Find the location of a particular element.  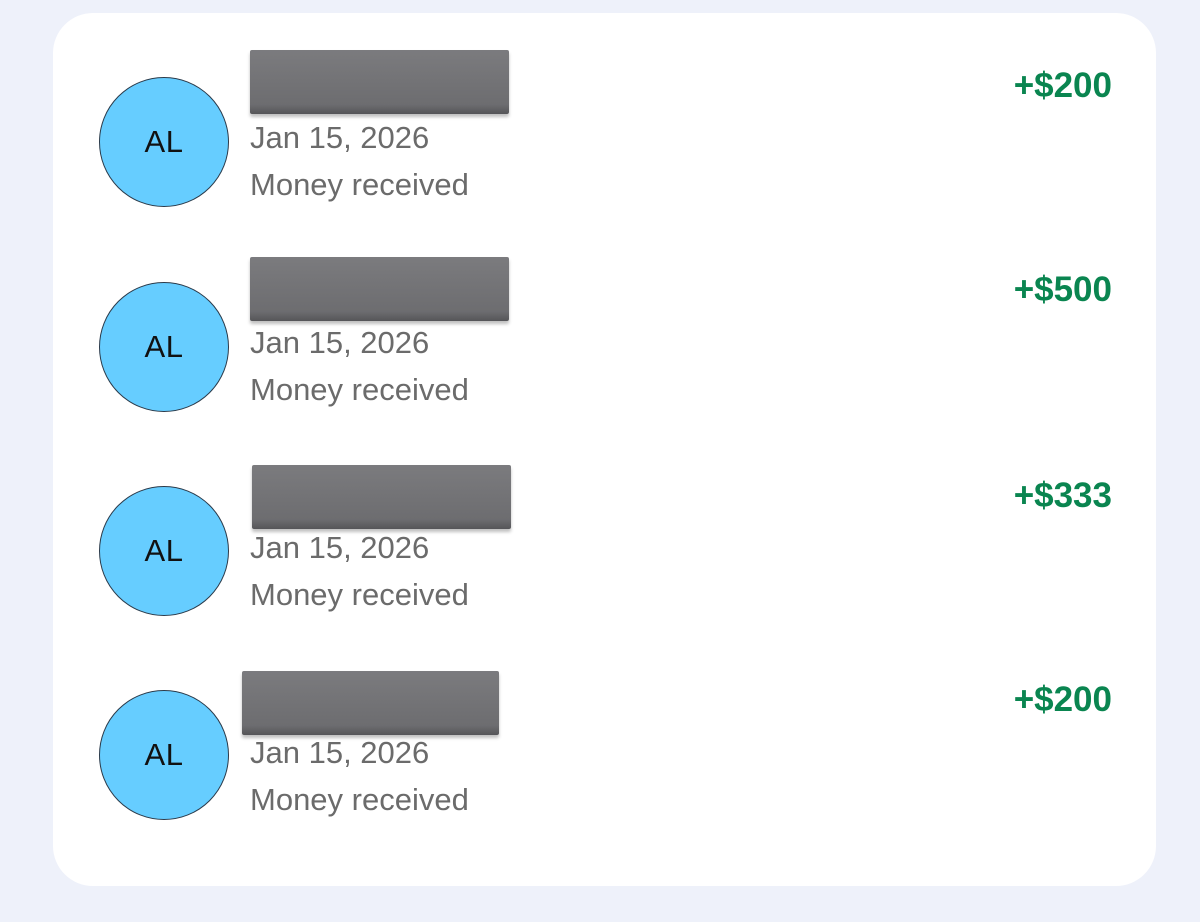

transaction-amount: +$333 is located at coordinates (1062, 495).